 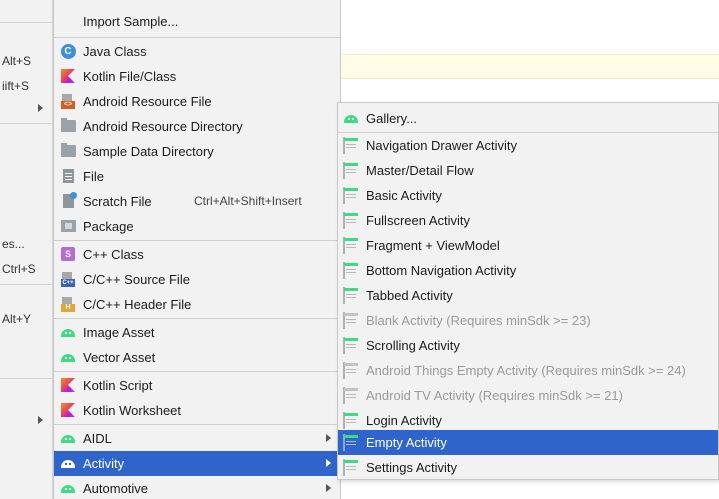 I want to click on menu-item-label: Kotlin Script, so click(x=118, y=385).